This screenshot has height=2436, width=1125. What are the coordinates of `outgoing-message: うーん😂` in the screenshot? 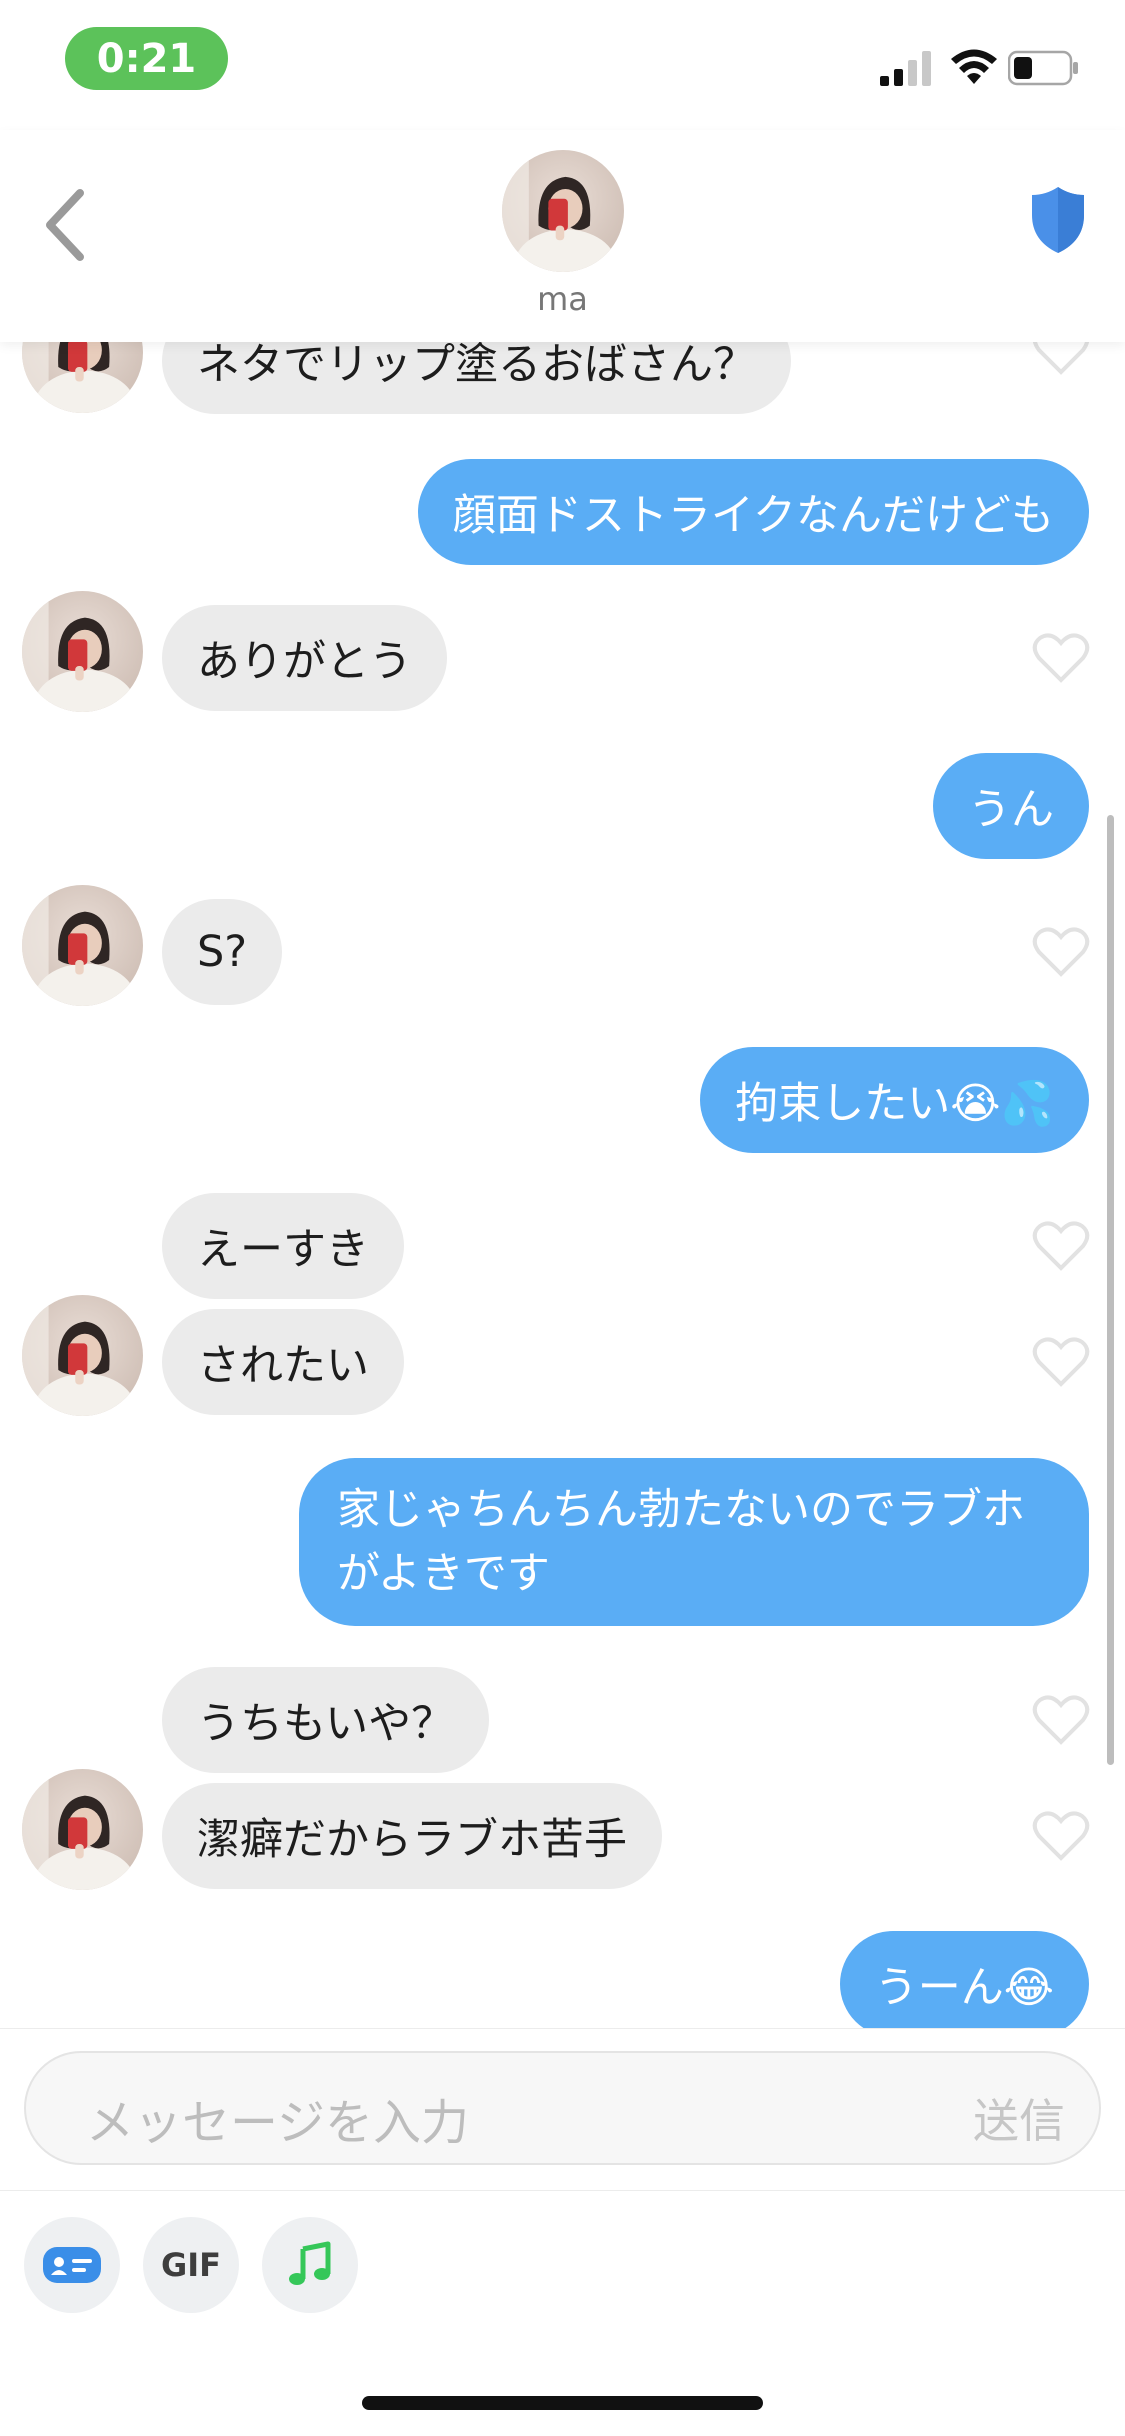 It's located at (964, 1979).